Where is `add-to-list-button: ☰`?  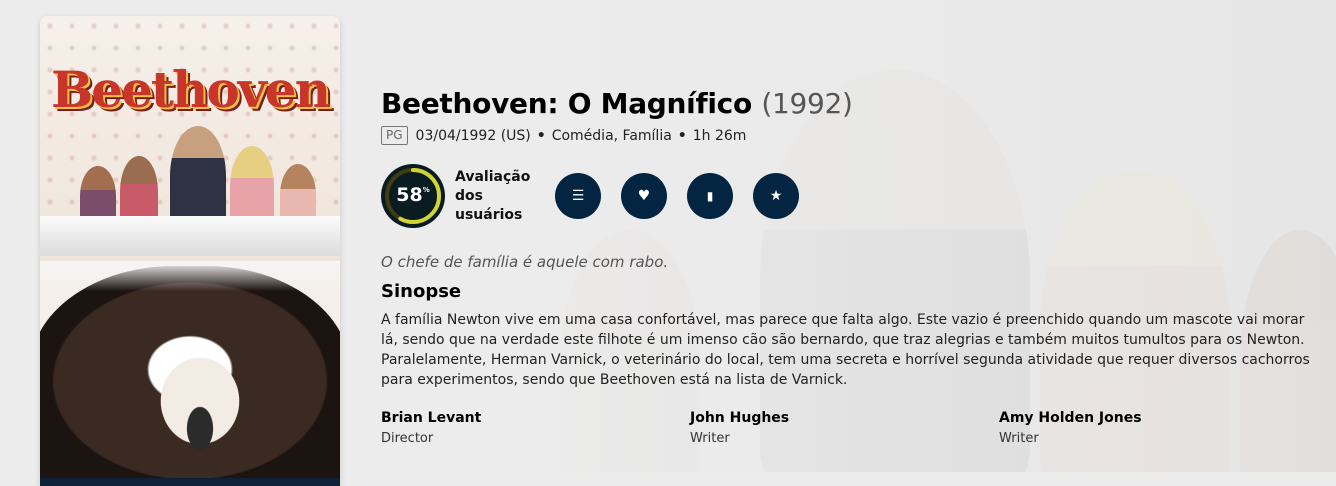 add-to-list-button: ☰ is located at coordinates (578, 196).